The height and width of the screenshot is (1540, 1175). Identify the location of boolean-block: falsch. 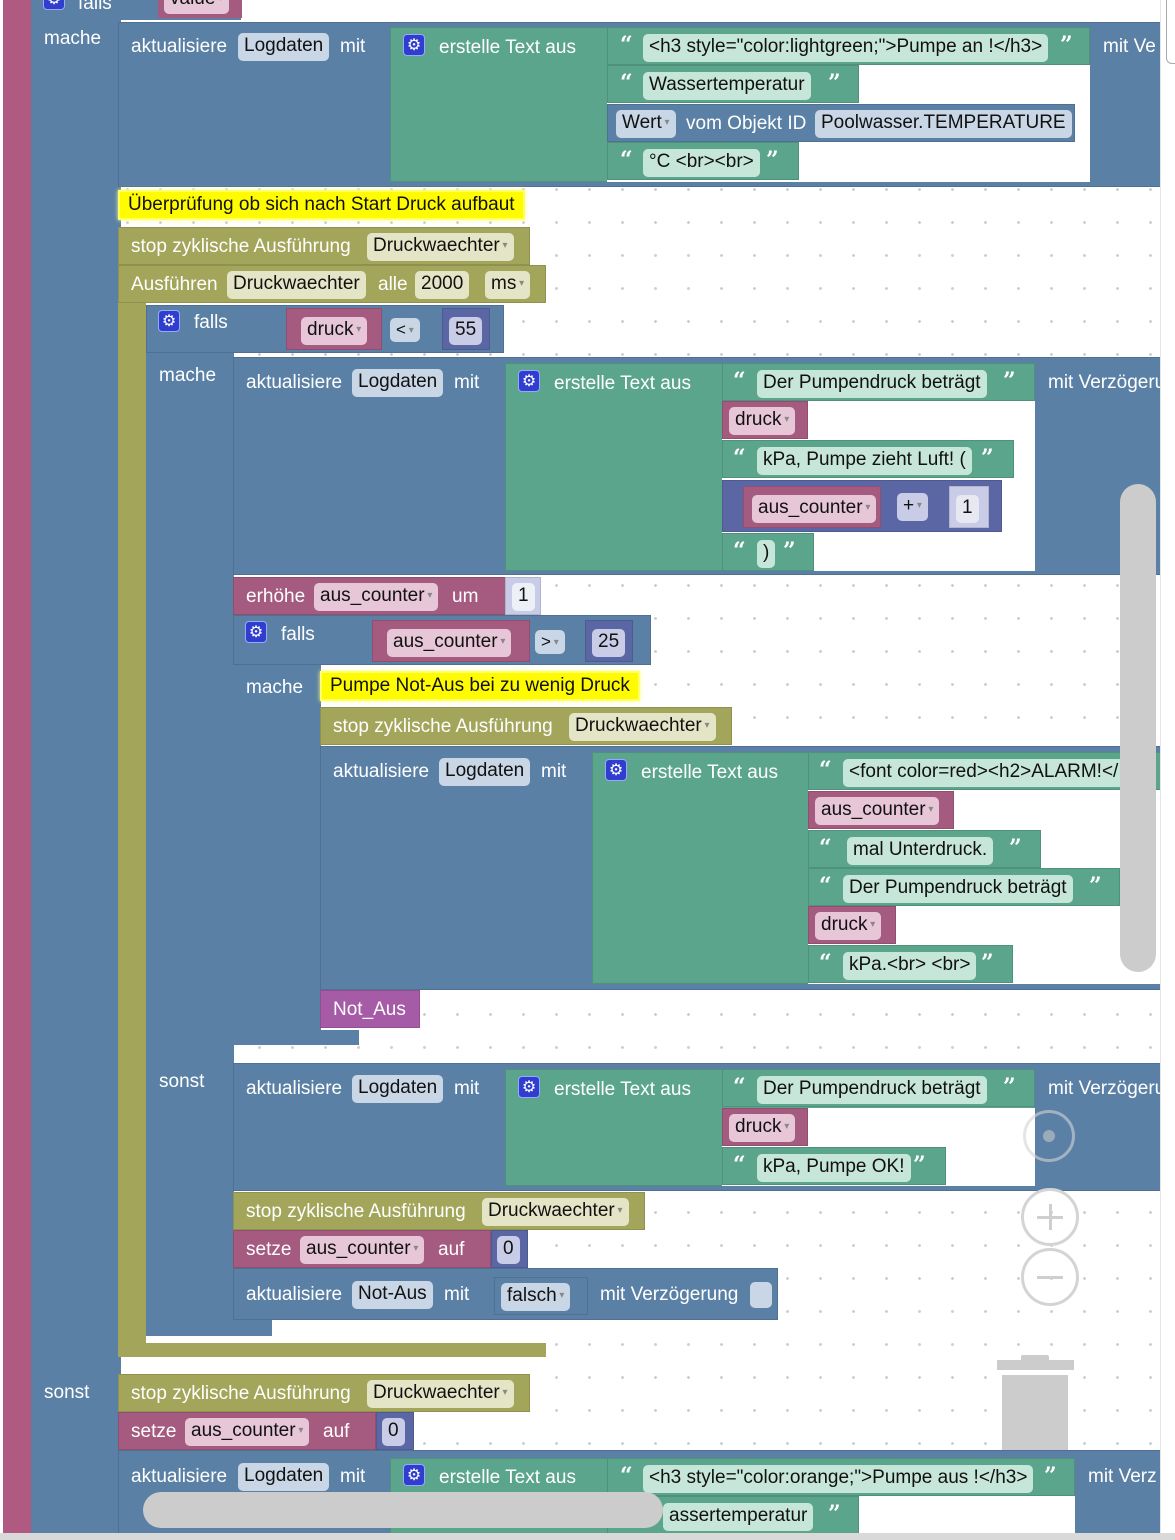
(541, 1296).